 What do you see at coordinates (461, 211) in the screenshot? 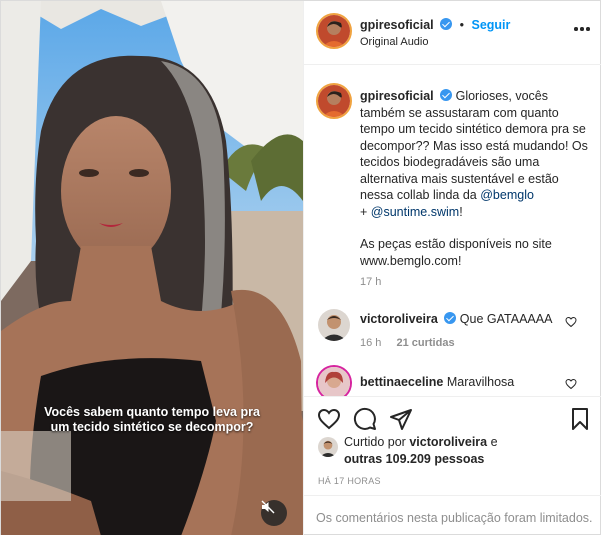
I see `caption-text-part-3: !` at bounding box center [461, 211].